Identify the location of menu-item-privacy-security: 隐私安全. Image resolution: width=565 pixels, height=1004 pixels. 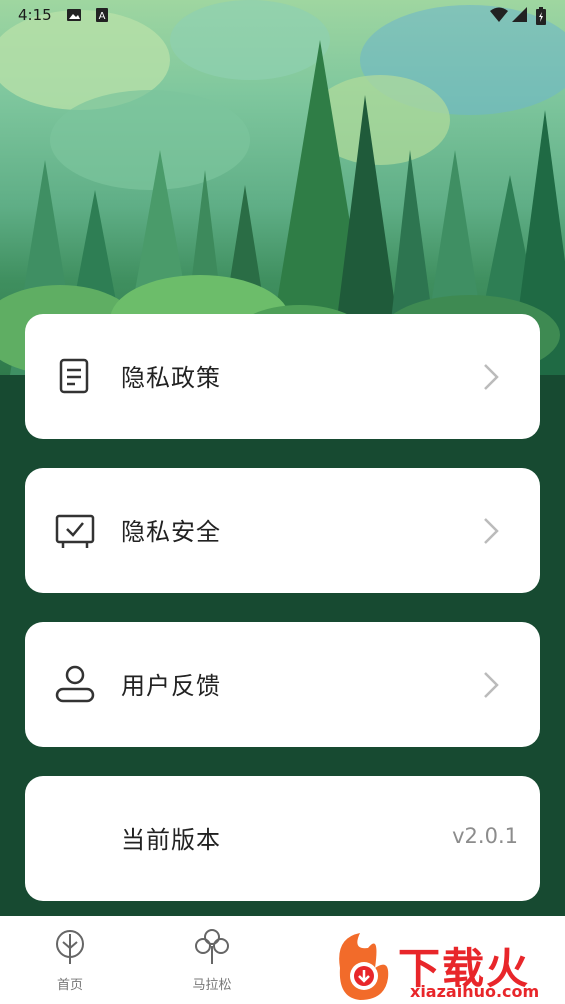
(282, 530).